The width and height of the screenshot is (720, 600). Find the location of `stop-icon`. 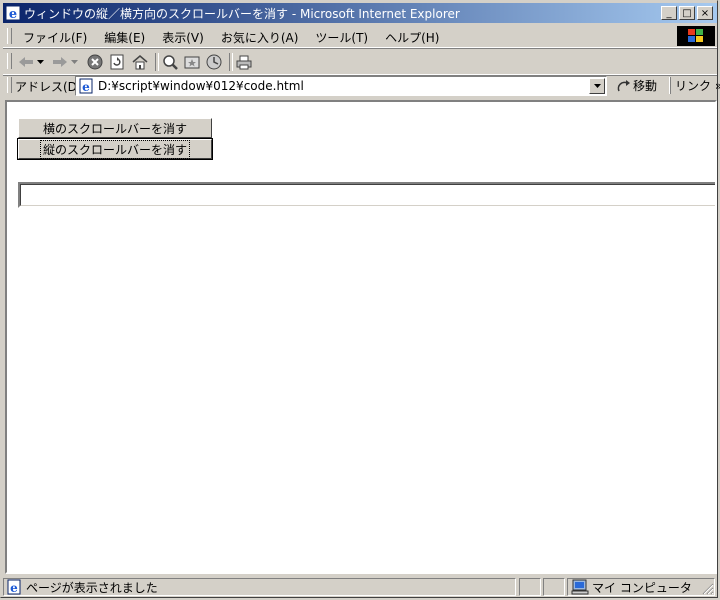

stop-icon is located at coordinates (95, 62).